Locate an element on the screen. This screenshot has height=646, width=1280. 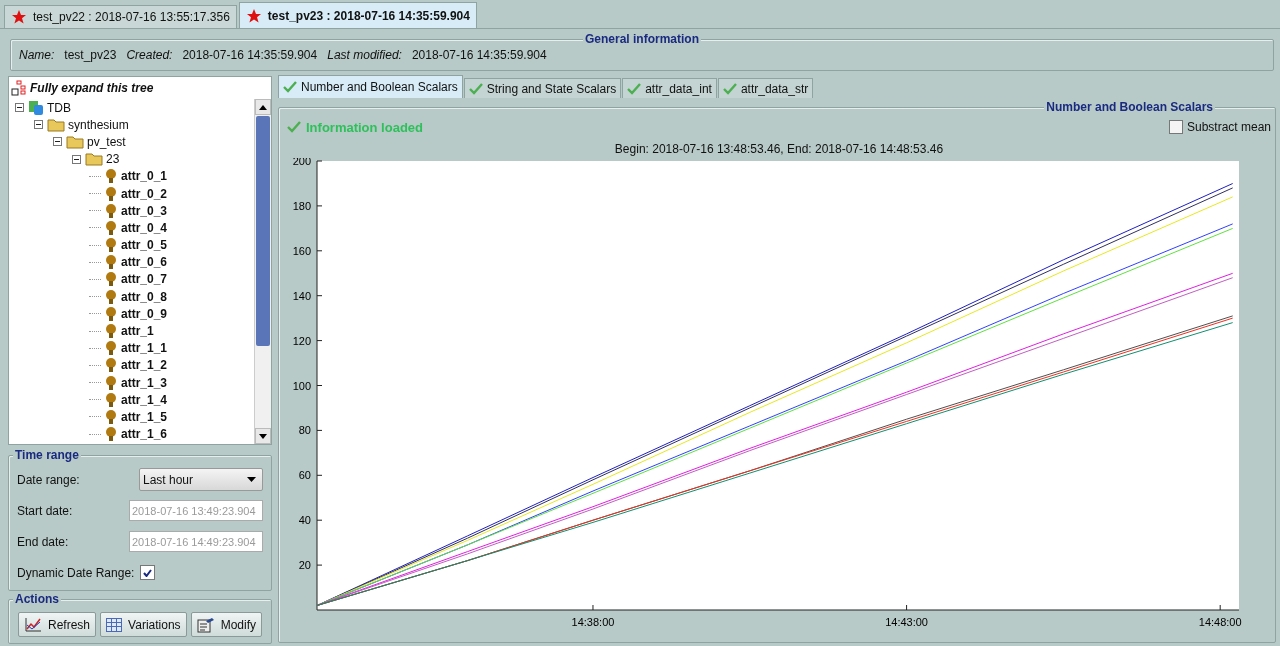
chart-icon is located at coordinates (33, 624).